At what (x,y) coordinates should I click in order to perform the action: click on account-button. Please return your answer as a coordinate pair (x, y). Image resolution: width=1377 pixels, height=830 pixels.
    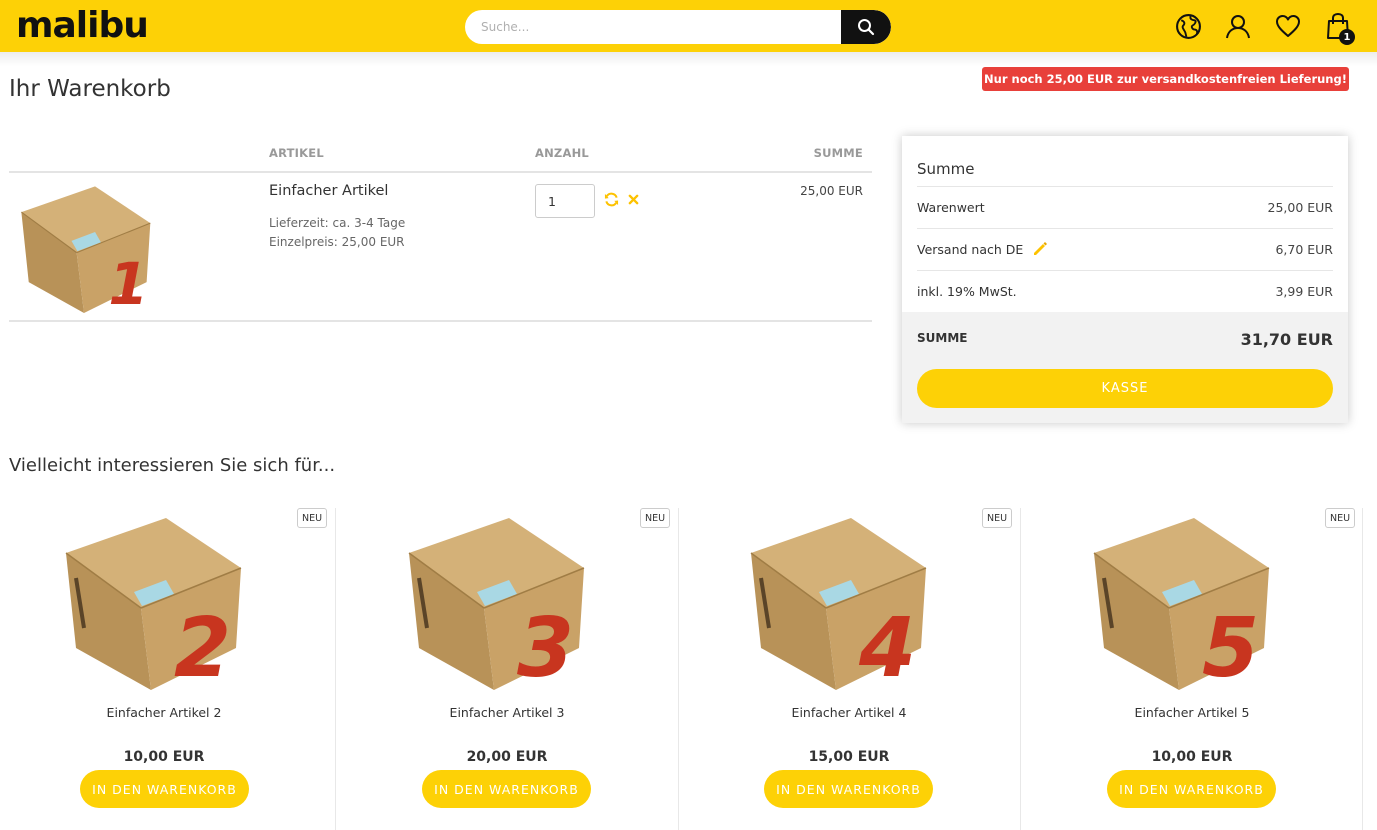
    Looking at the image, I should click on (1238, 26).